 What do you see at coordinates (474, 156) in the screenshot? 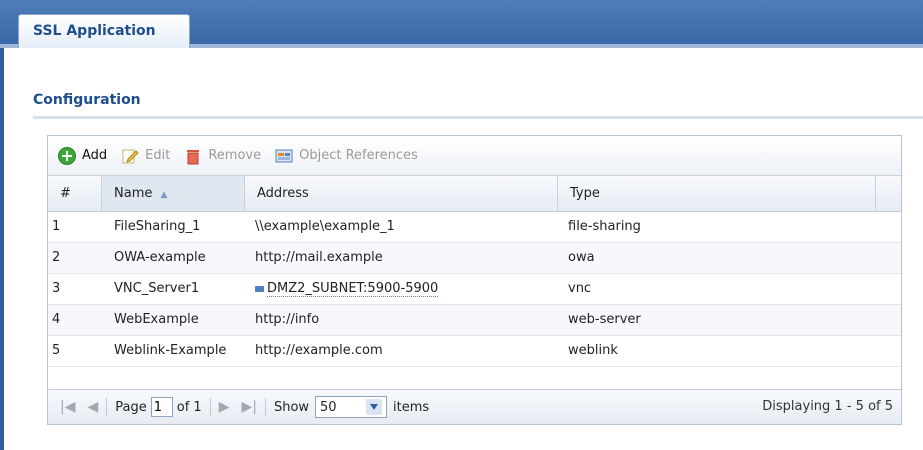
I see `toolbar: Add Edit Remove Object References` at bounding box center [474, 156].